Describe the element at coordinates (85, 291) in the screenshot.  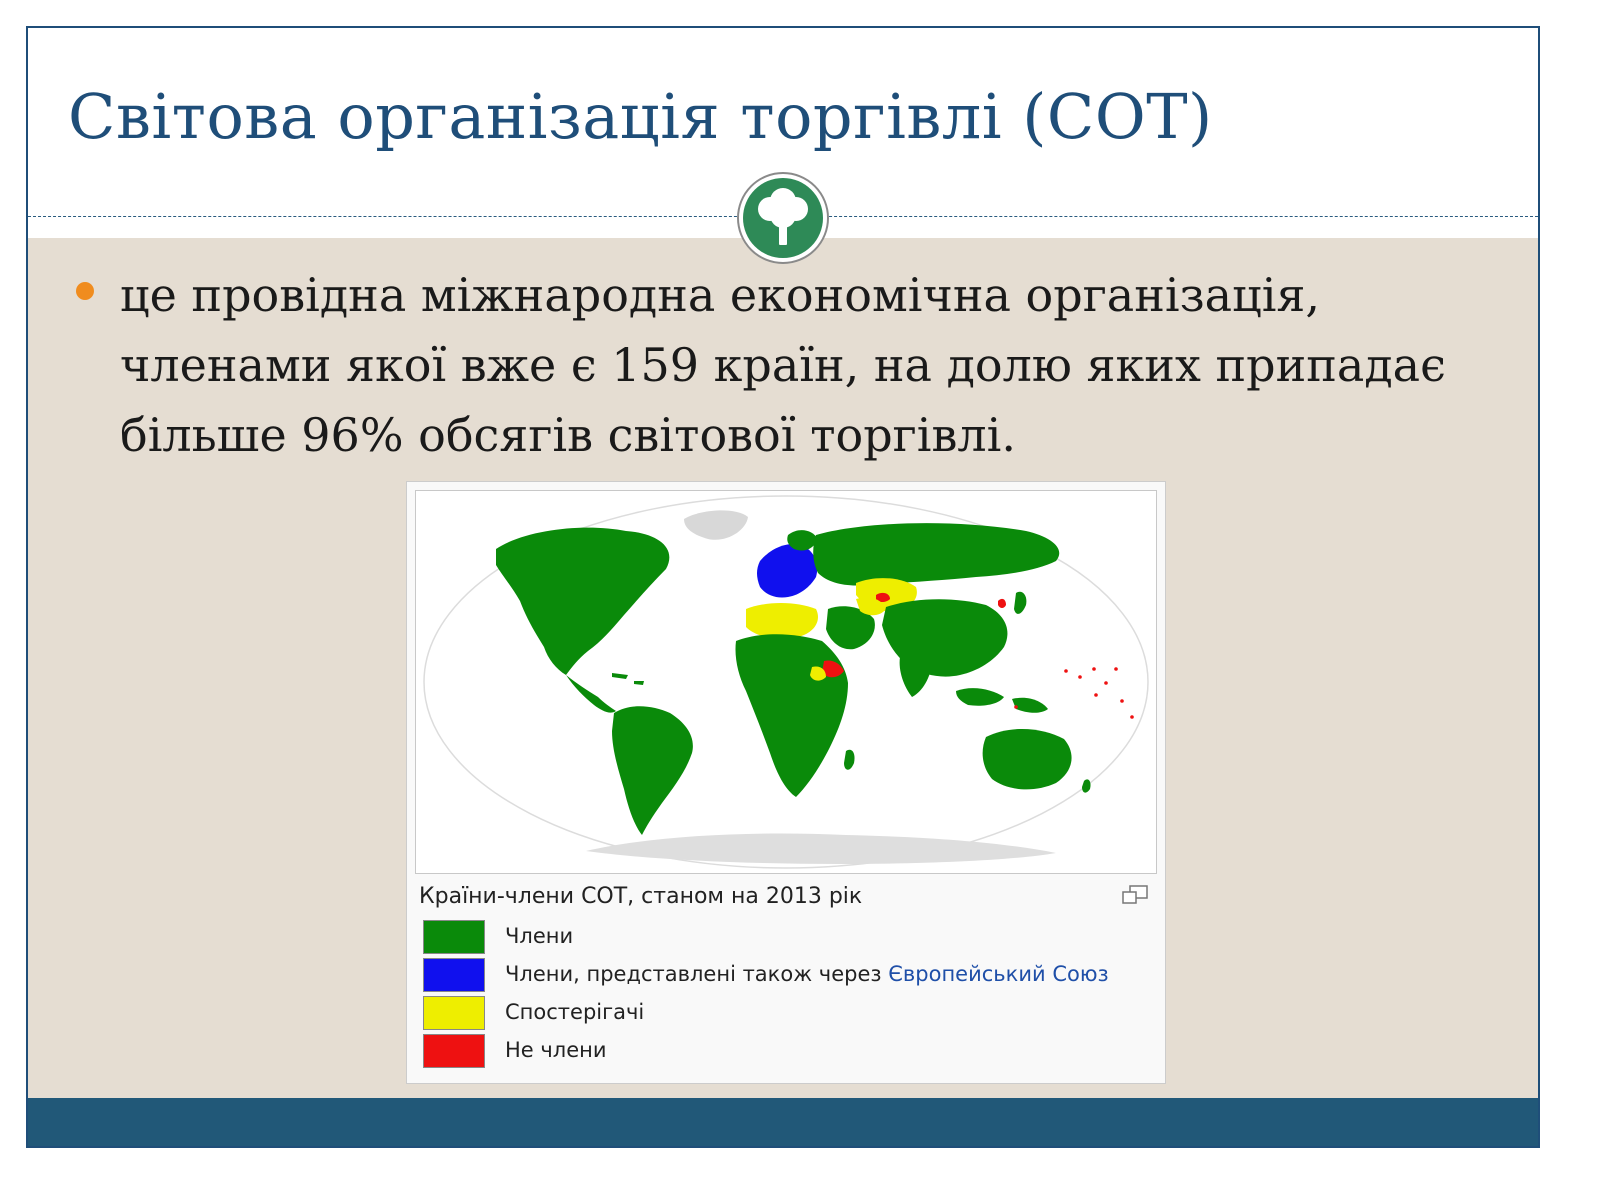
I see `bullet-marker` at that location.